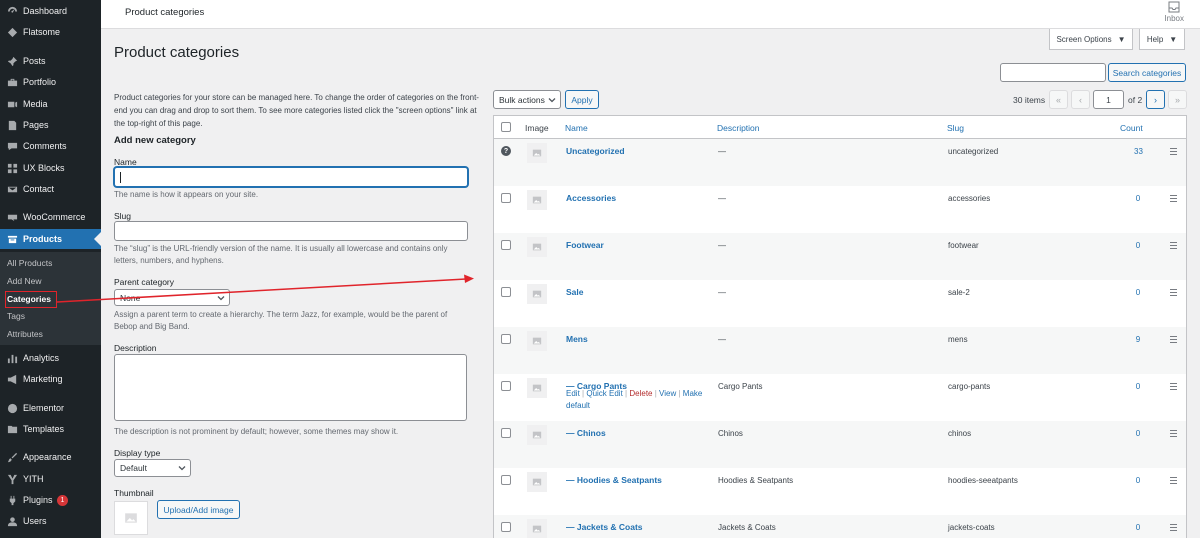 This screenshot has width=1200, height=538. I want to click on category-name-link: Accessories, so click(591, 198).